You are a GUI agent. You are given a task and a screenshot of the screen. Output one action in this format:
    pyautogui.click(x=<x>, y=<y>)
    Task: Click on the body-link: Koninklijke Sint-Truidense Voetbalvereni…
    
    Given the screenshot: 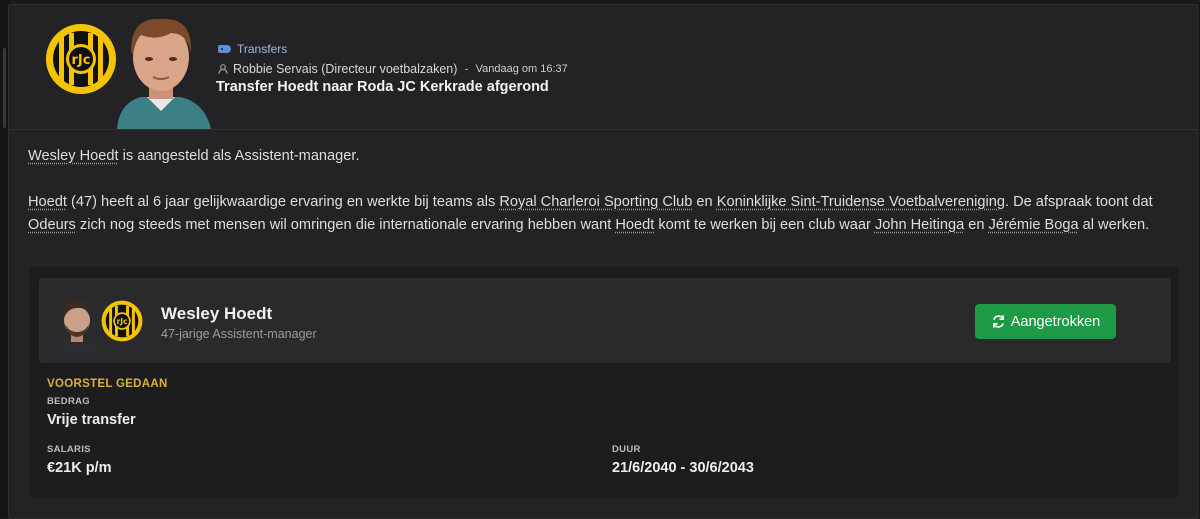 What is the action you would take?
    pyautogui.click(x=861, y=202)
    